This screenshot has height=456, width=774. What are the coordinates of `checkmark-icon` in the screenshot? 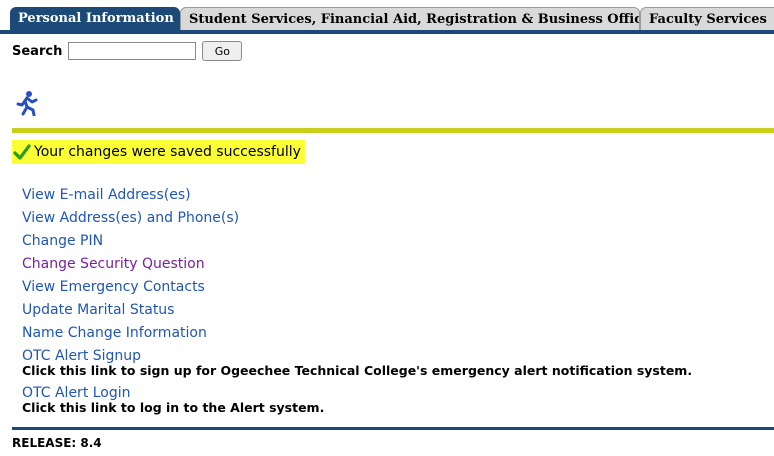 It's located at (22, 152).